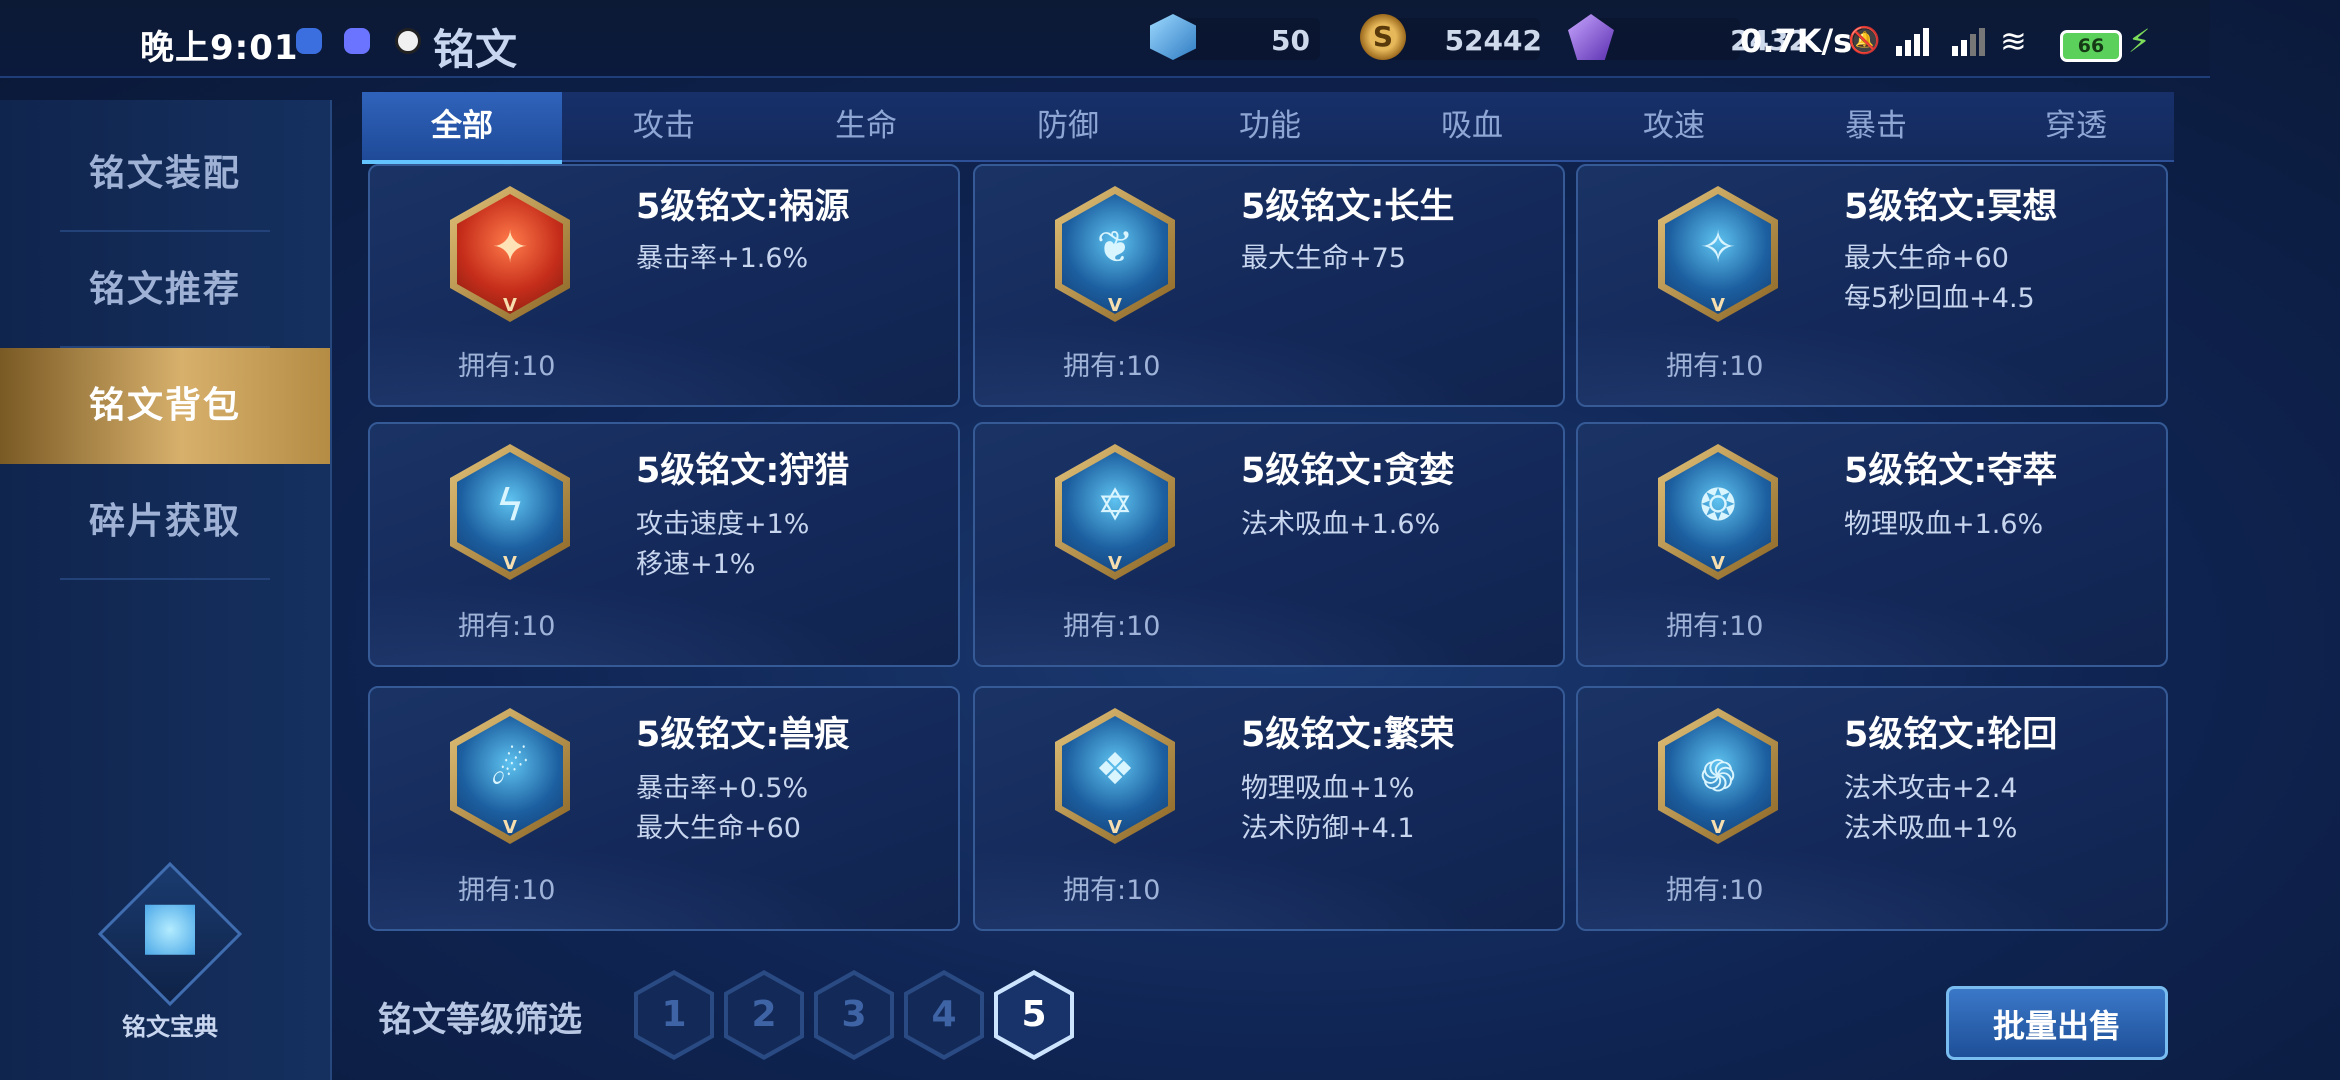 The image size is (2340, 1080). I want to click on battery-icon: 66, so click(2091, 46).